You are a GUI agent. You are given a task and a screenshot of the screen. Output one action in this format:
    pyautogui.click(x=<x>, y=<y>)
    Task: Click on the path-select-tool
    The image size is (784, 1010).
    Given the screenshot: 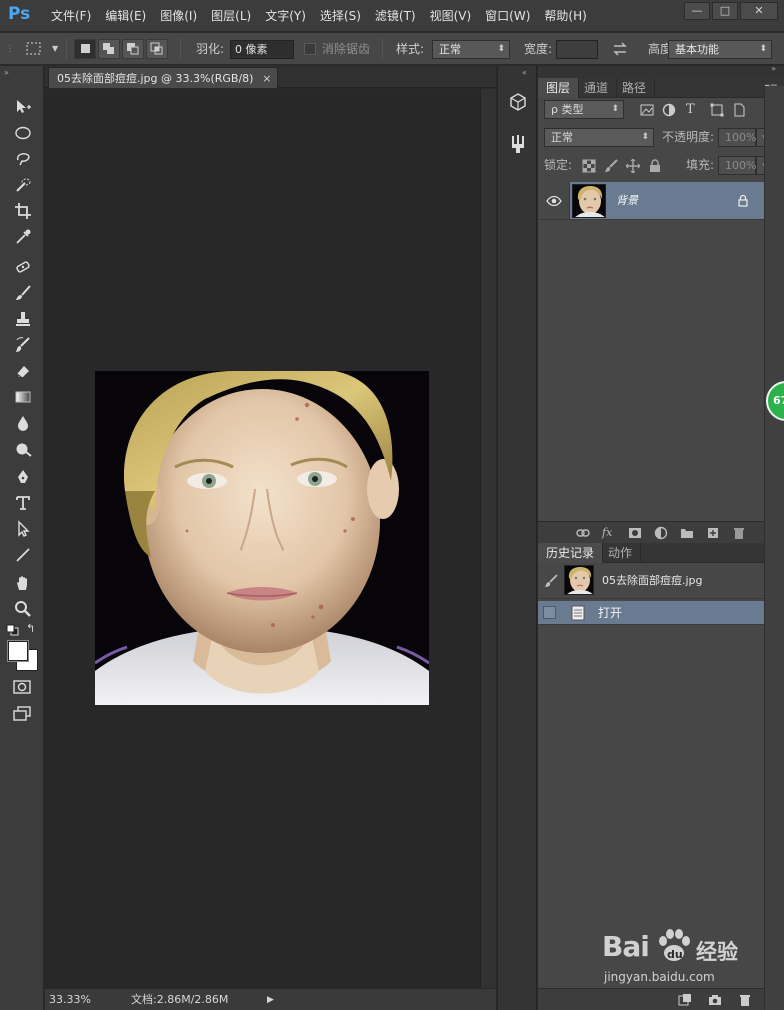 What is the action you would take?
    pyautogui.click(x=23, y=529)
    